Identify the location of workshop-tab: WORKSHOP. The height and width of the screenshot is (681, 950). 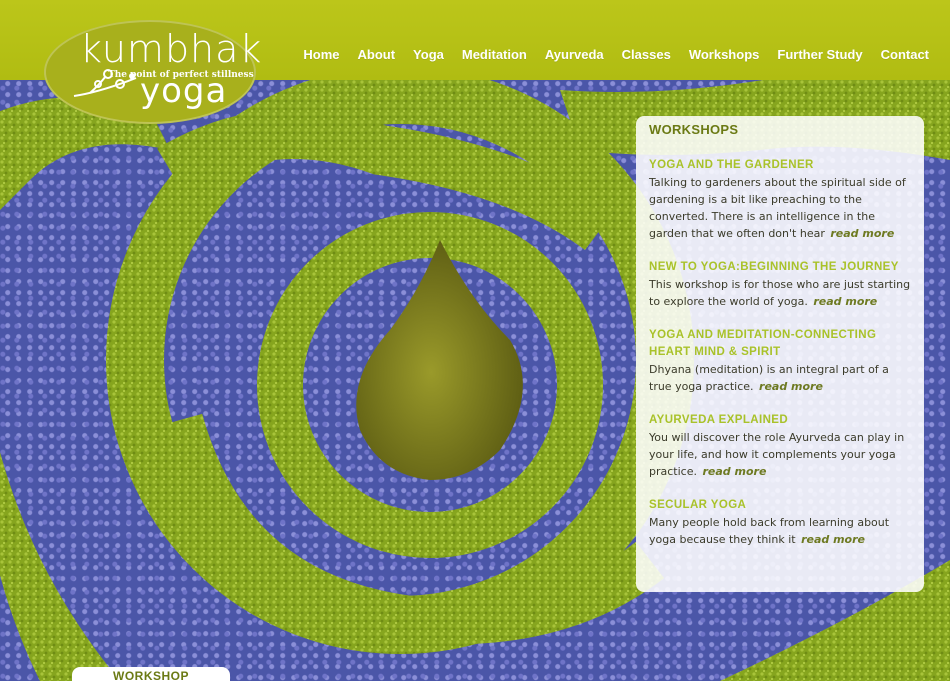
(151, 674).